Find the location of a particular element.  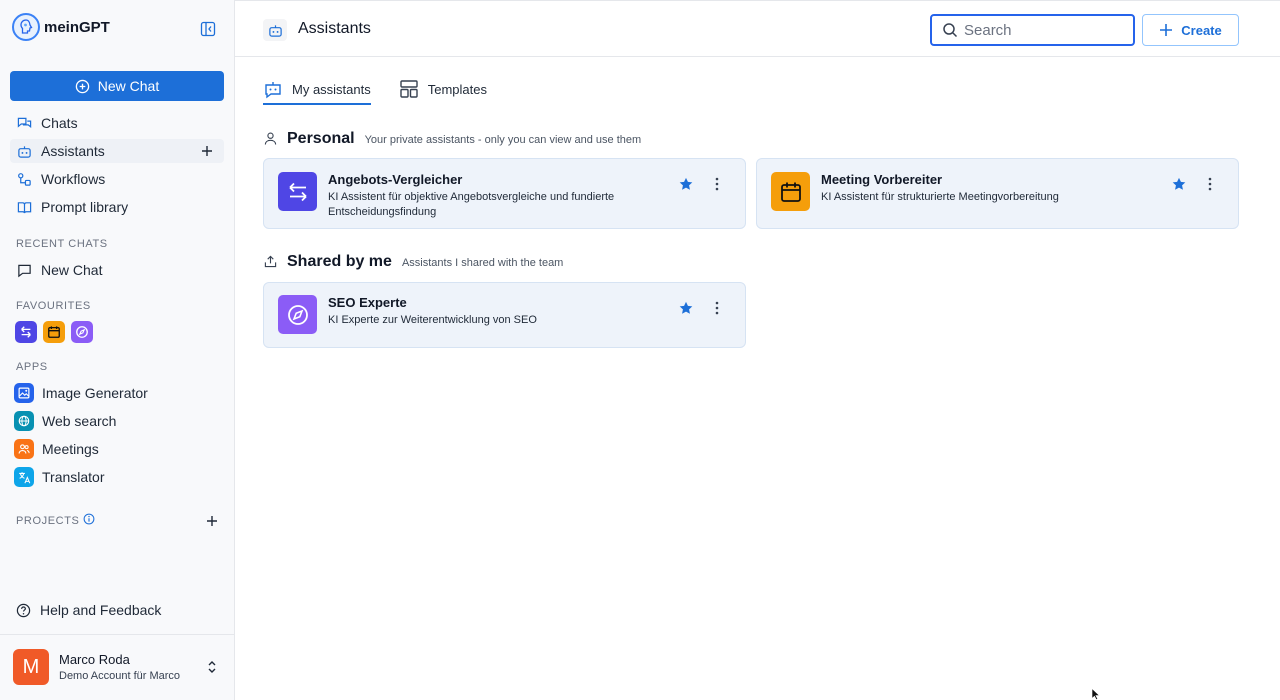

favourites-list is located at coordinates (54, 332).